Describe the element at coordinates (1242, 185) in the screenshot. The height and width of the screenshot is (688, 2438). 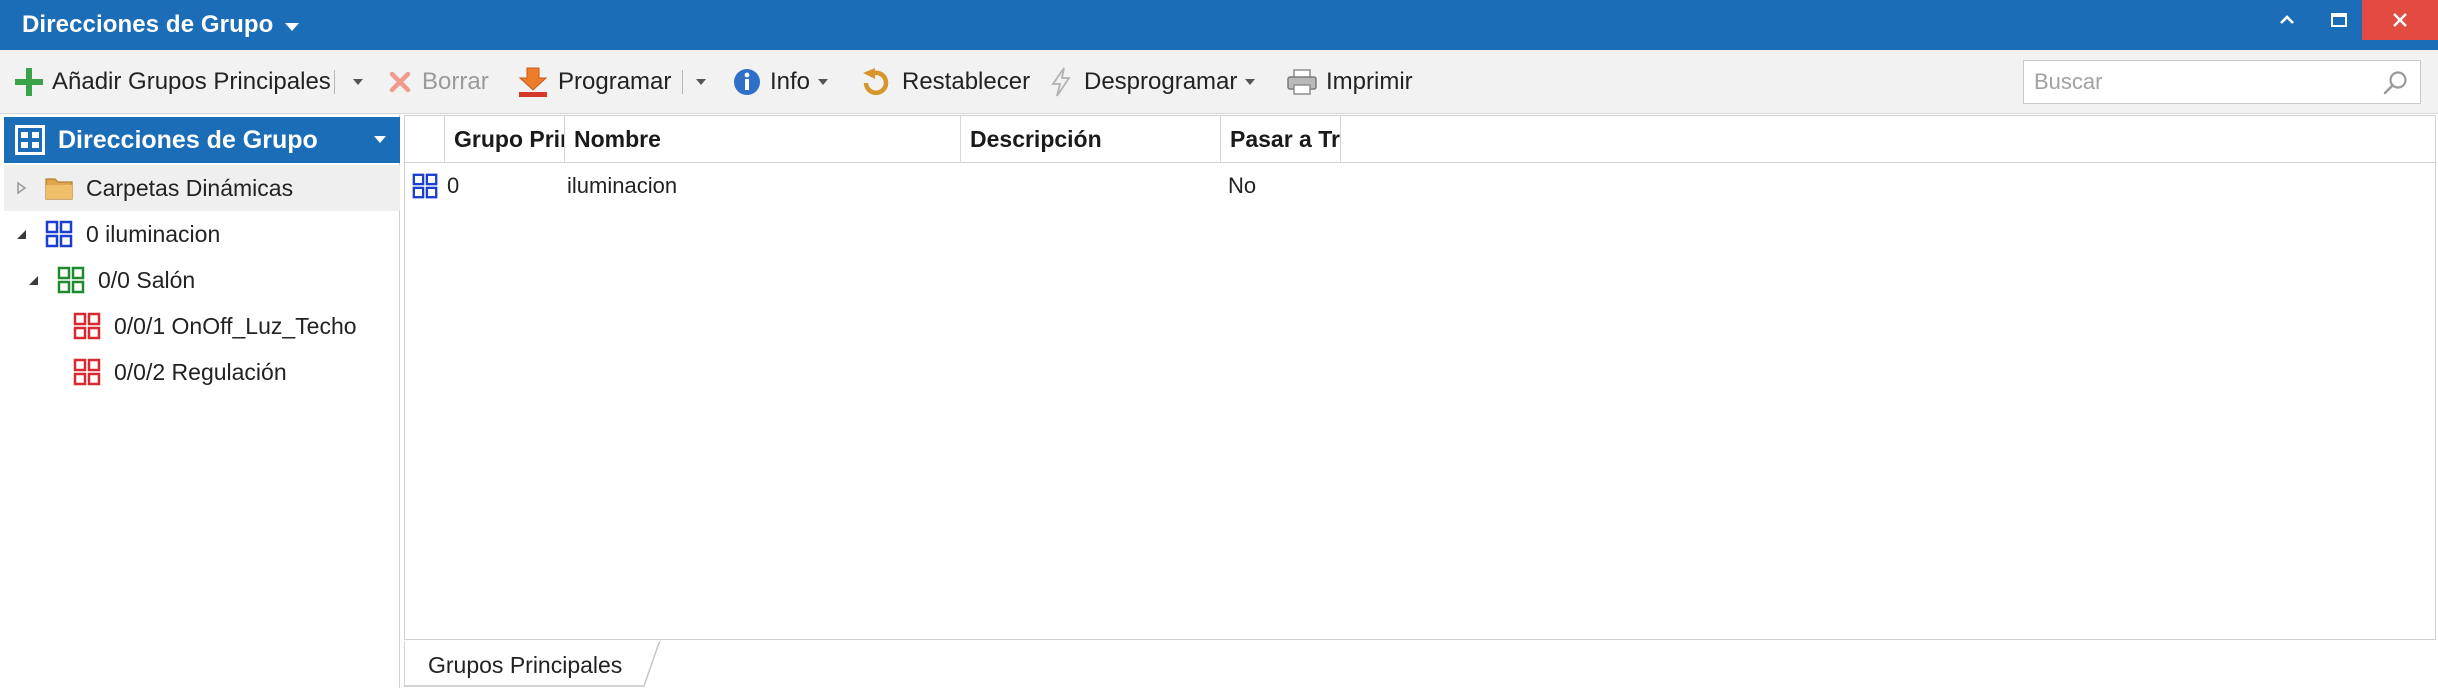
I see `cell-pass-through: No` at that location.